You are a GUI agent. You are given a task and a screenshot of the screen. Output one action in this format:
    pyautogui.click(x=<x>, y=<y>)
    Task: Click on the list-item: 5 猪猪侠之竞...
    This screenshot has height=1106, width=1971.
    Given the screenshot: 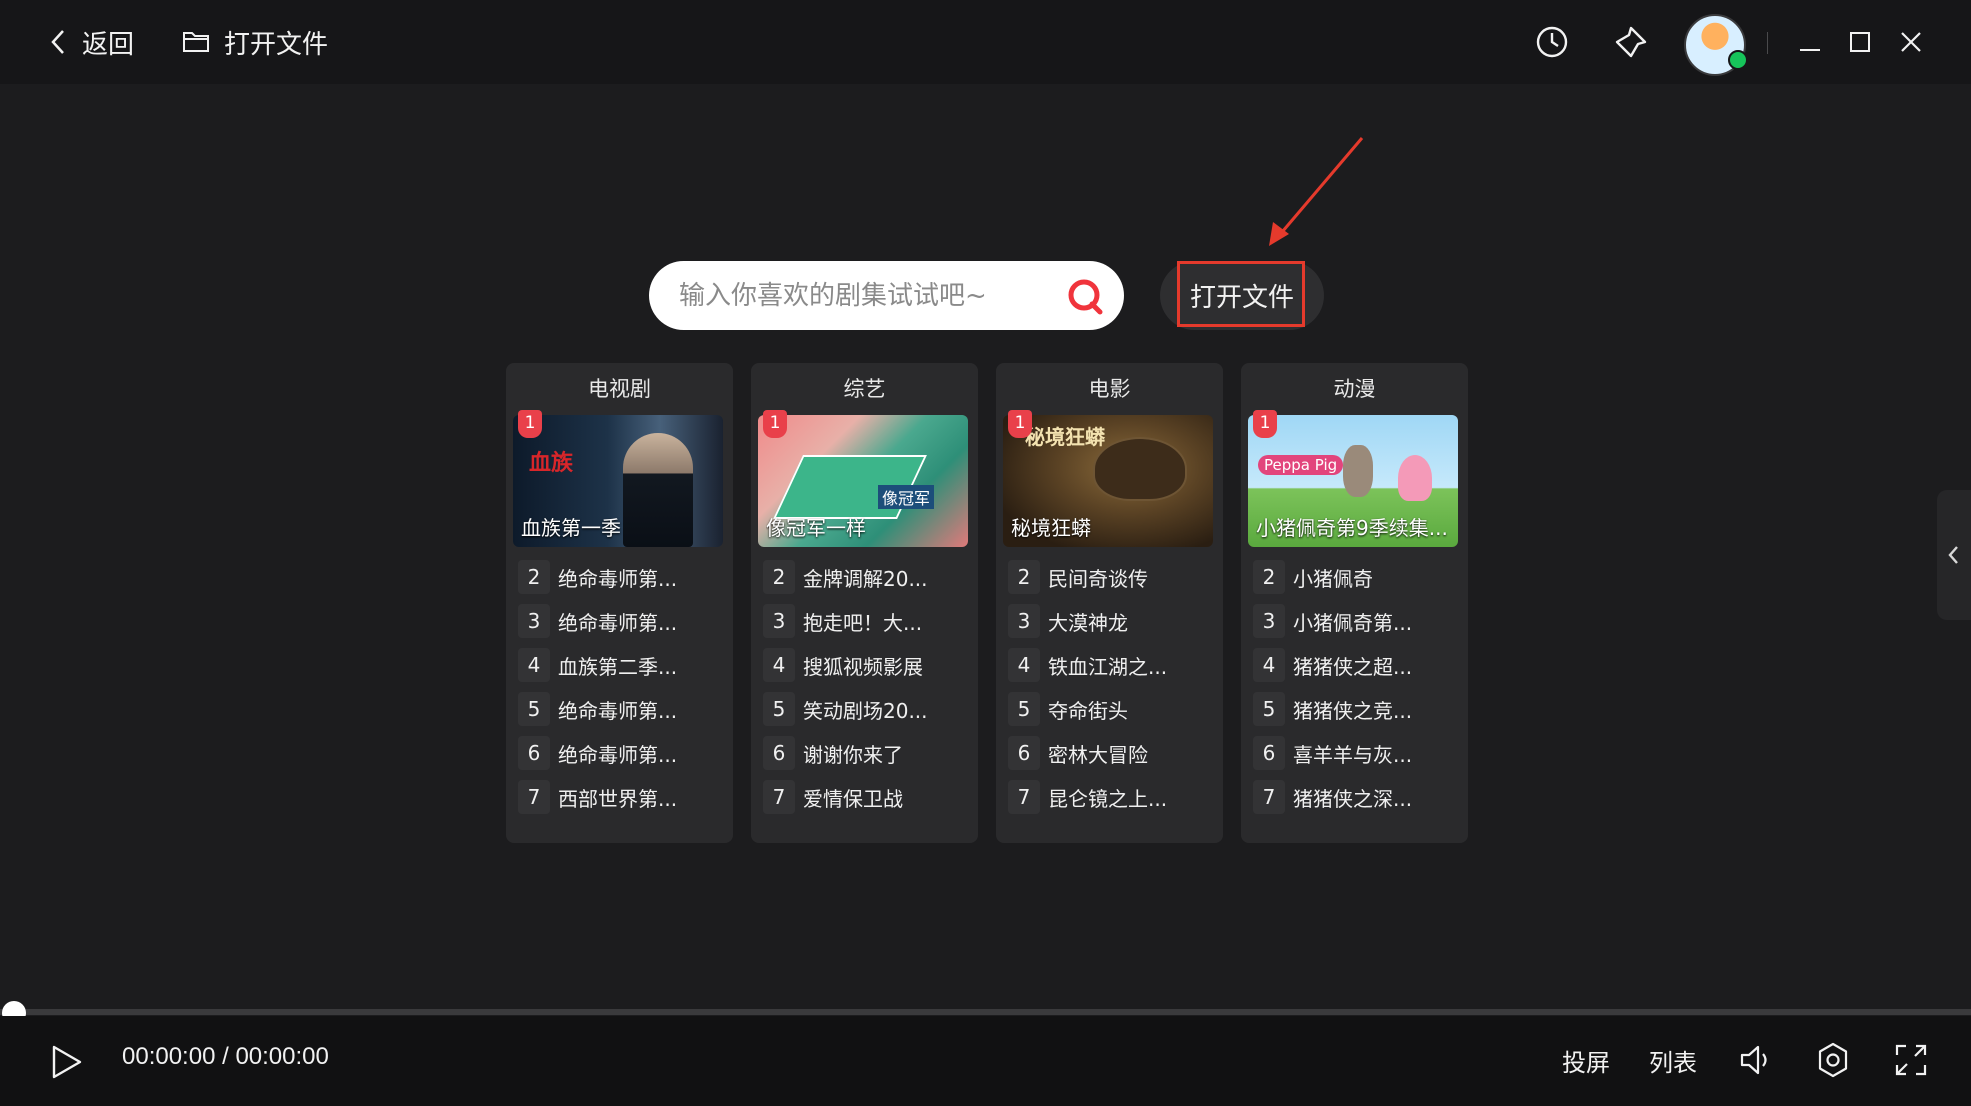 What is the action you would take?
    pyautogui.click(x=1355, y=709)
    